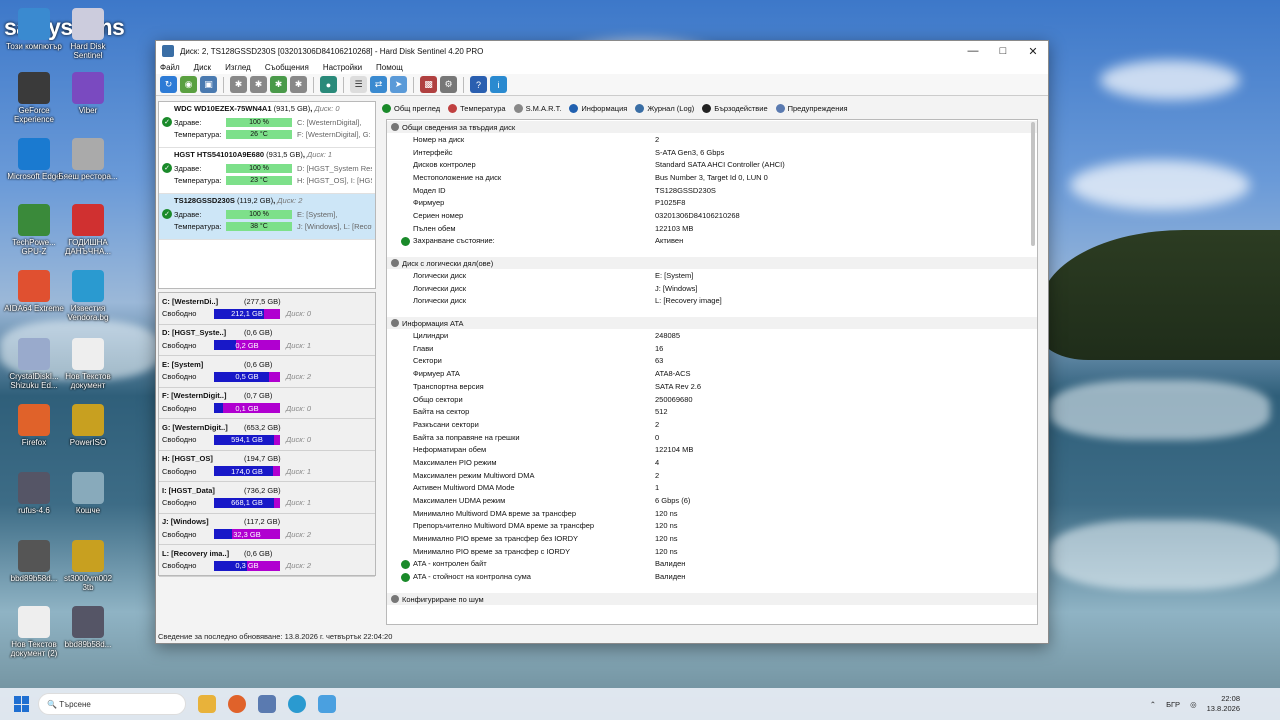 Image resolution: width=1280 pixels, height=720 pixels. I want to click on info-key: ATA - контролен байт, so click(521, 564).